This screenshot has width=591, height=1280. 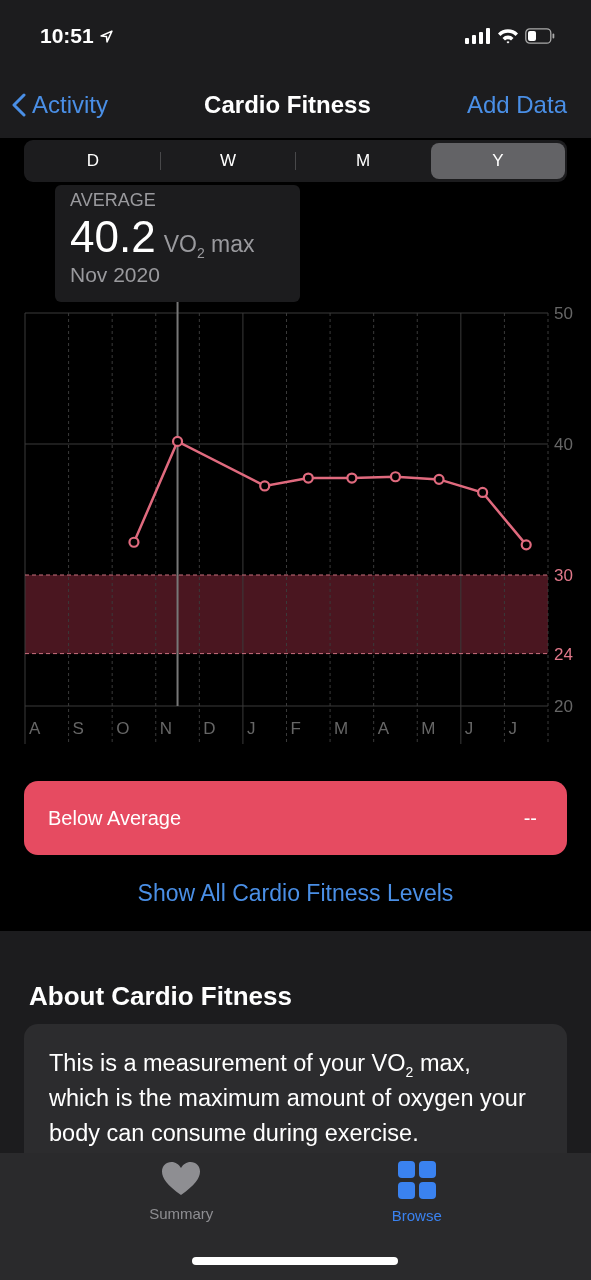 I want to click on x-axis-label: N, so click(x=166, y=728).